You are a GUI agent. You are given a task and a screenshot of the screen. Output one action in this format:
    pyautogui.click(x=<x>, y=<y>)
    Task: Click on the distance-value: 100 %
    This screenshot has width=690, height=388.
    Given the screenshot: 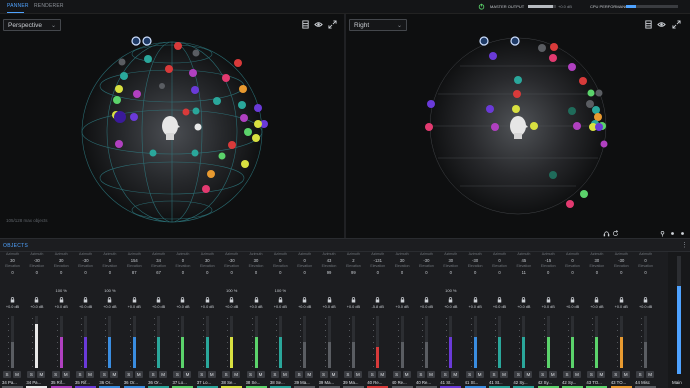 What is the action you would take?
    pyautogui.click(x=231, y=290)
    